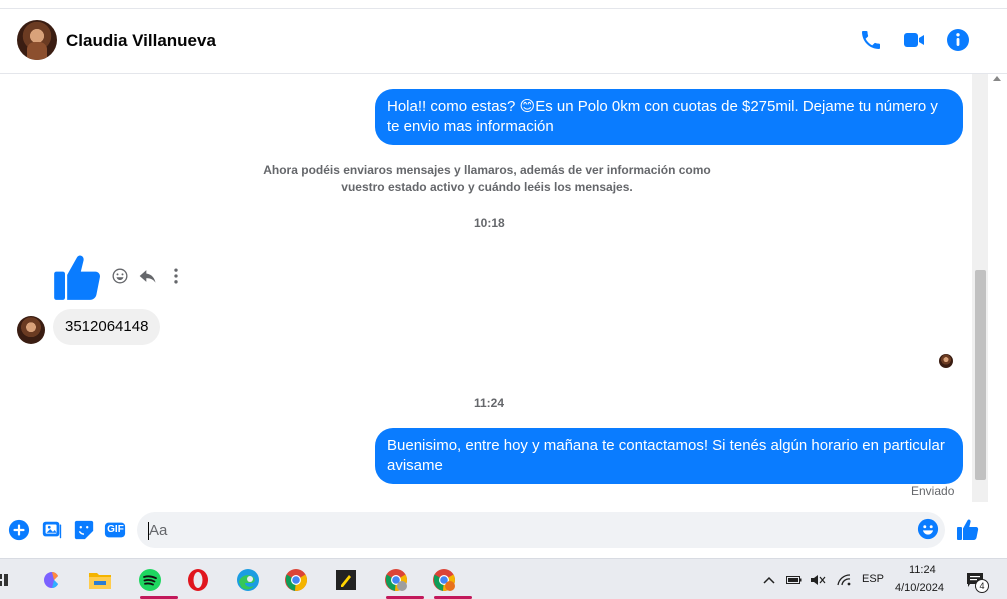 This screenshot has height=599, width=1007. I want to click on spotify-icon, so click(155, 582).